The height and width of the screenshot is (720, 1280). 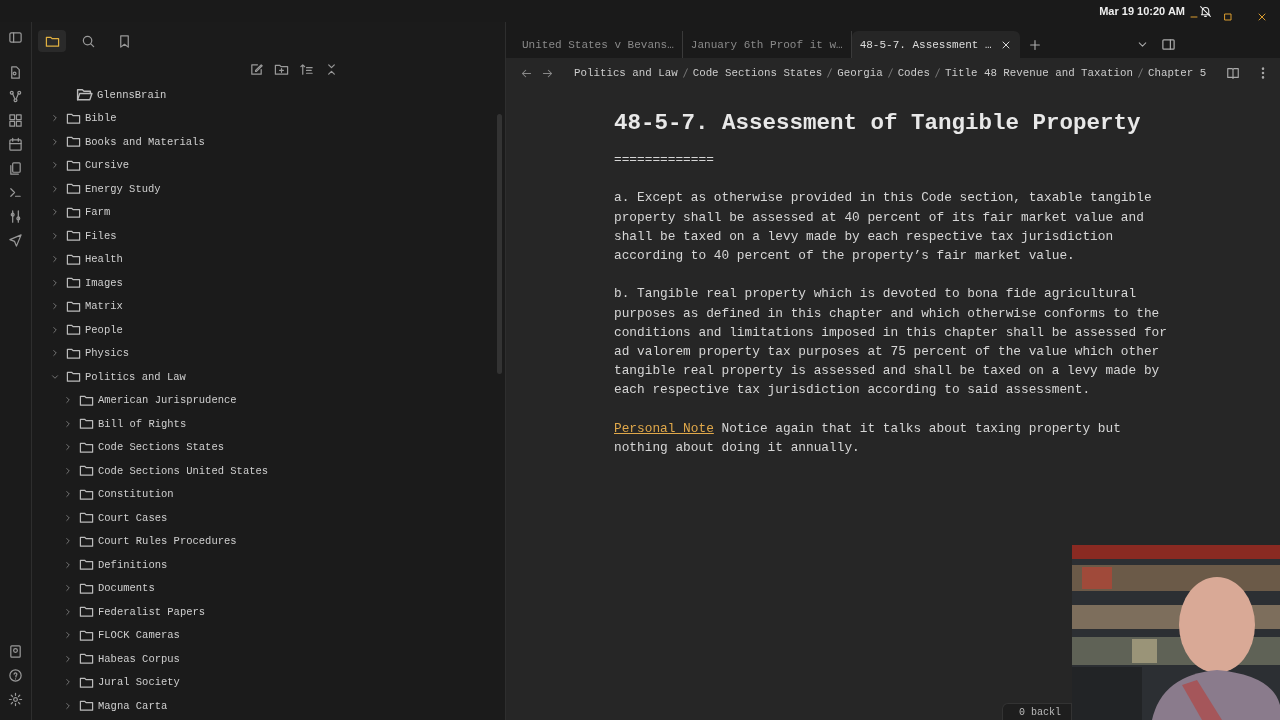 I want to click on terminal-icon, so click(x=15, y=192).